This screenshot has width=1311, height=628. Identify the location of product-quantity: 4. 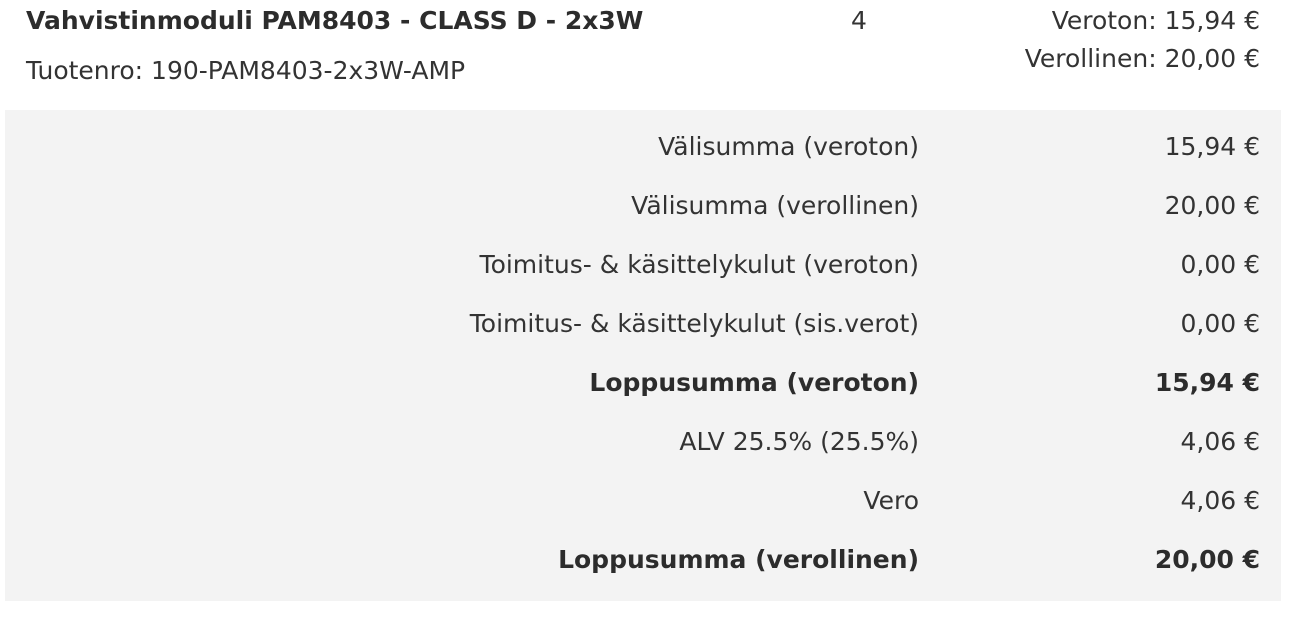
(859, 20).